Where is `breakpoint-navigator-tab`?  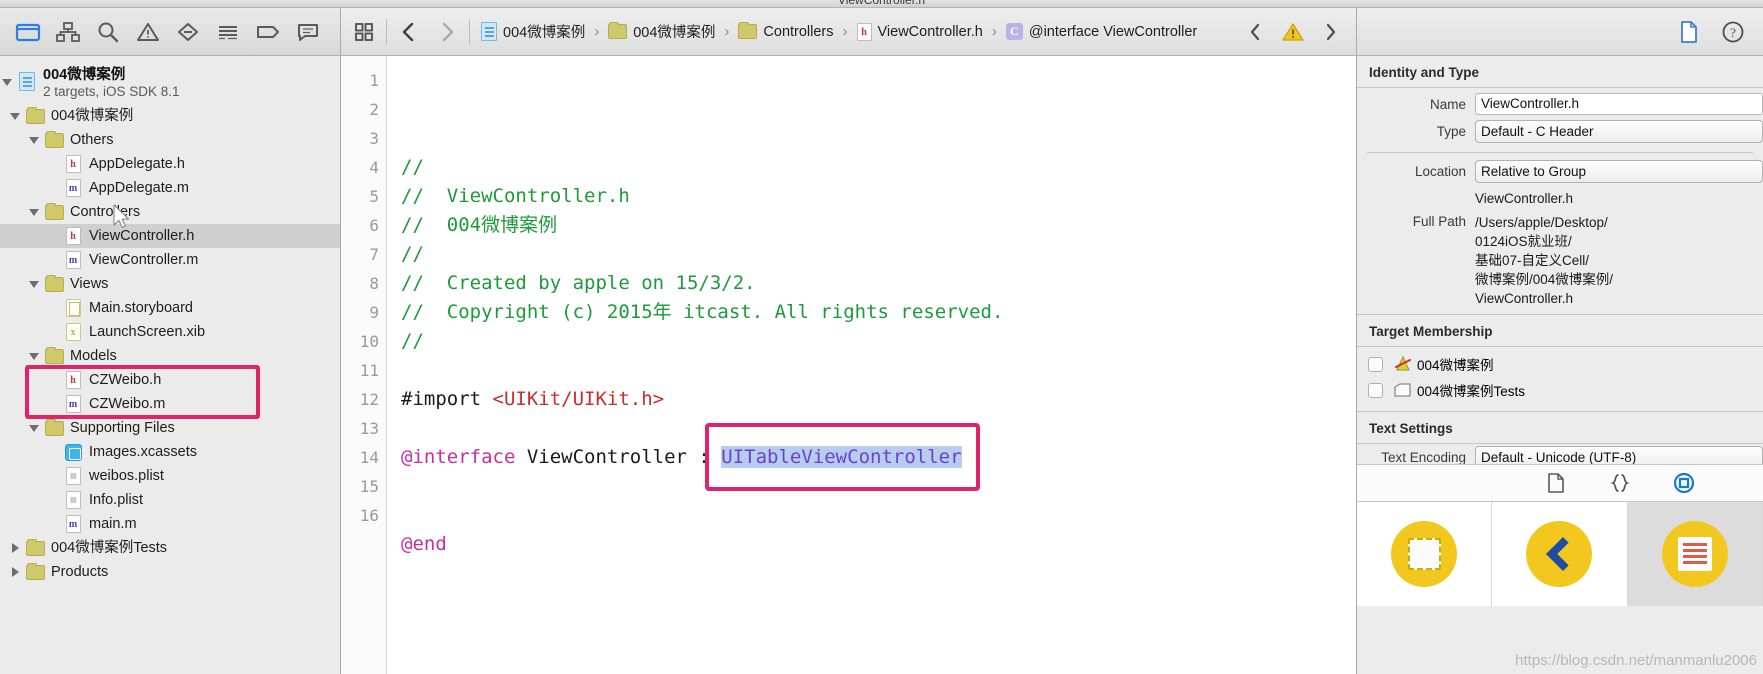 breakpoint-navigator-tab is located at coordinates (268, 32).